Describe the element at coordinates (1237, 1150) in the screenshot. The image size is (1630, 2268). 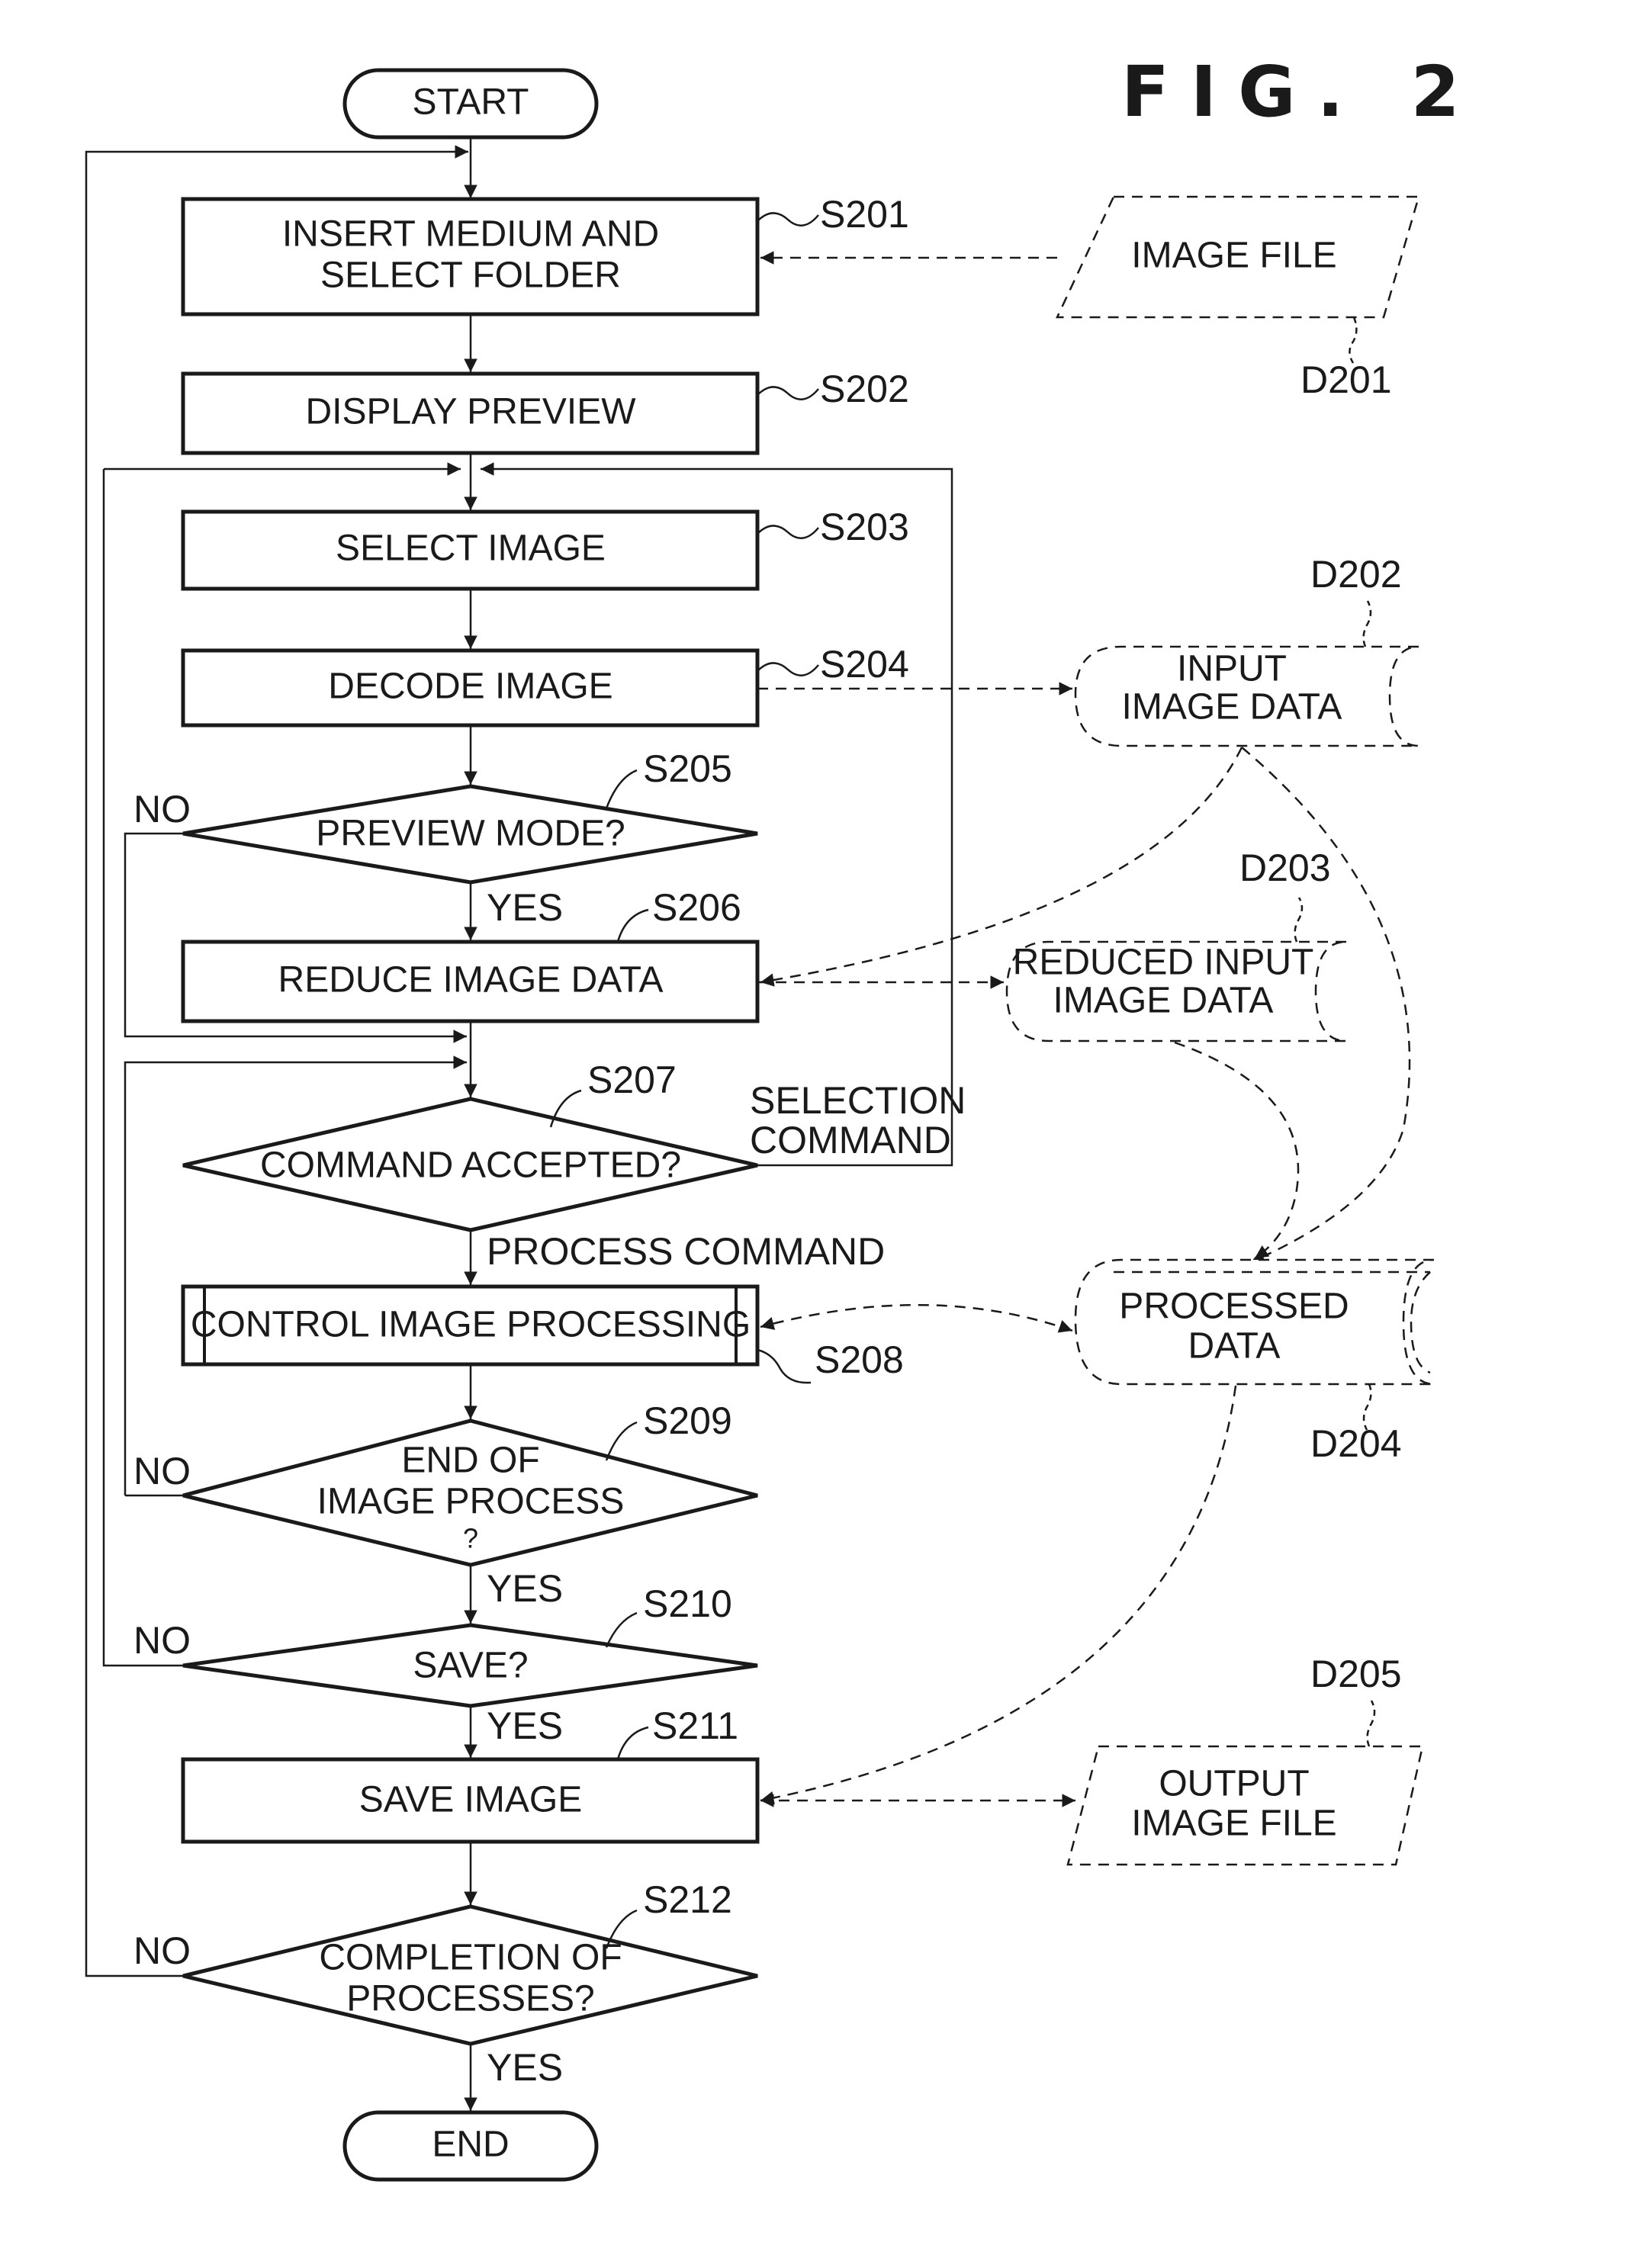
I see `edge-d203-d204` at that location.